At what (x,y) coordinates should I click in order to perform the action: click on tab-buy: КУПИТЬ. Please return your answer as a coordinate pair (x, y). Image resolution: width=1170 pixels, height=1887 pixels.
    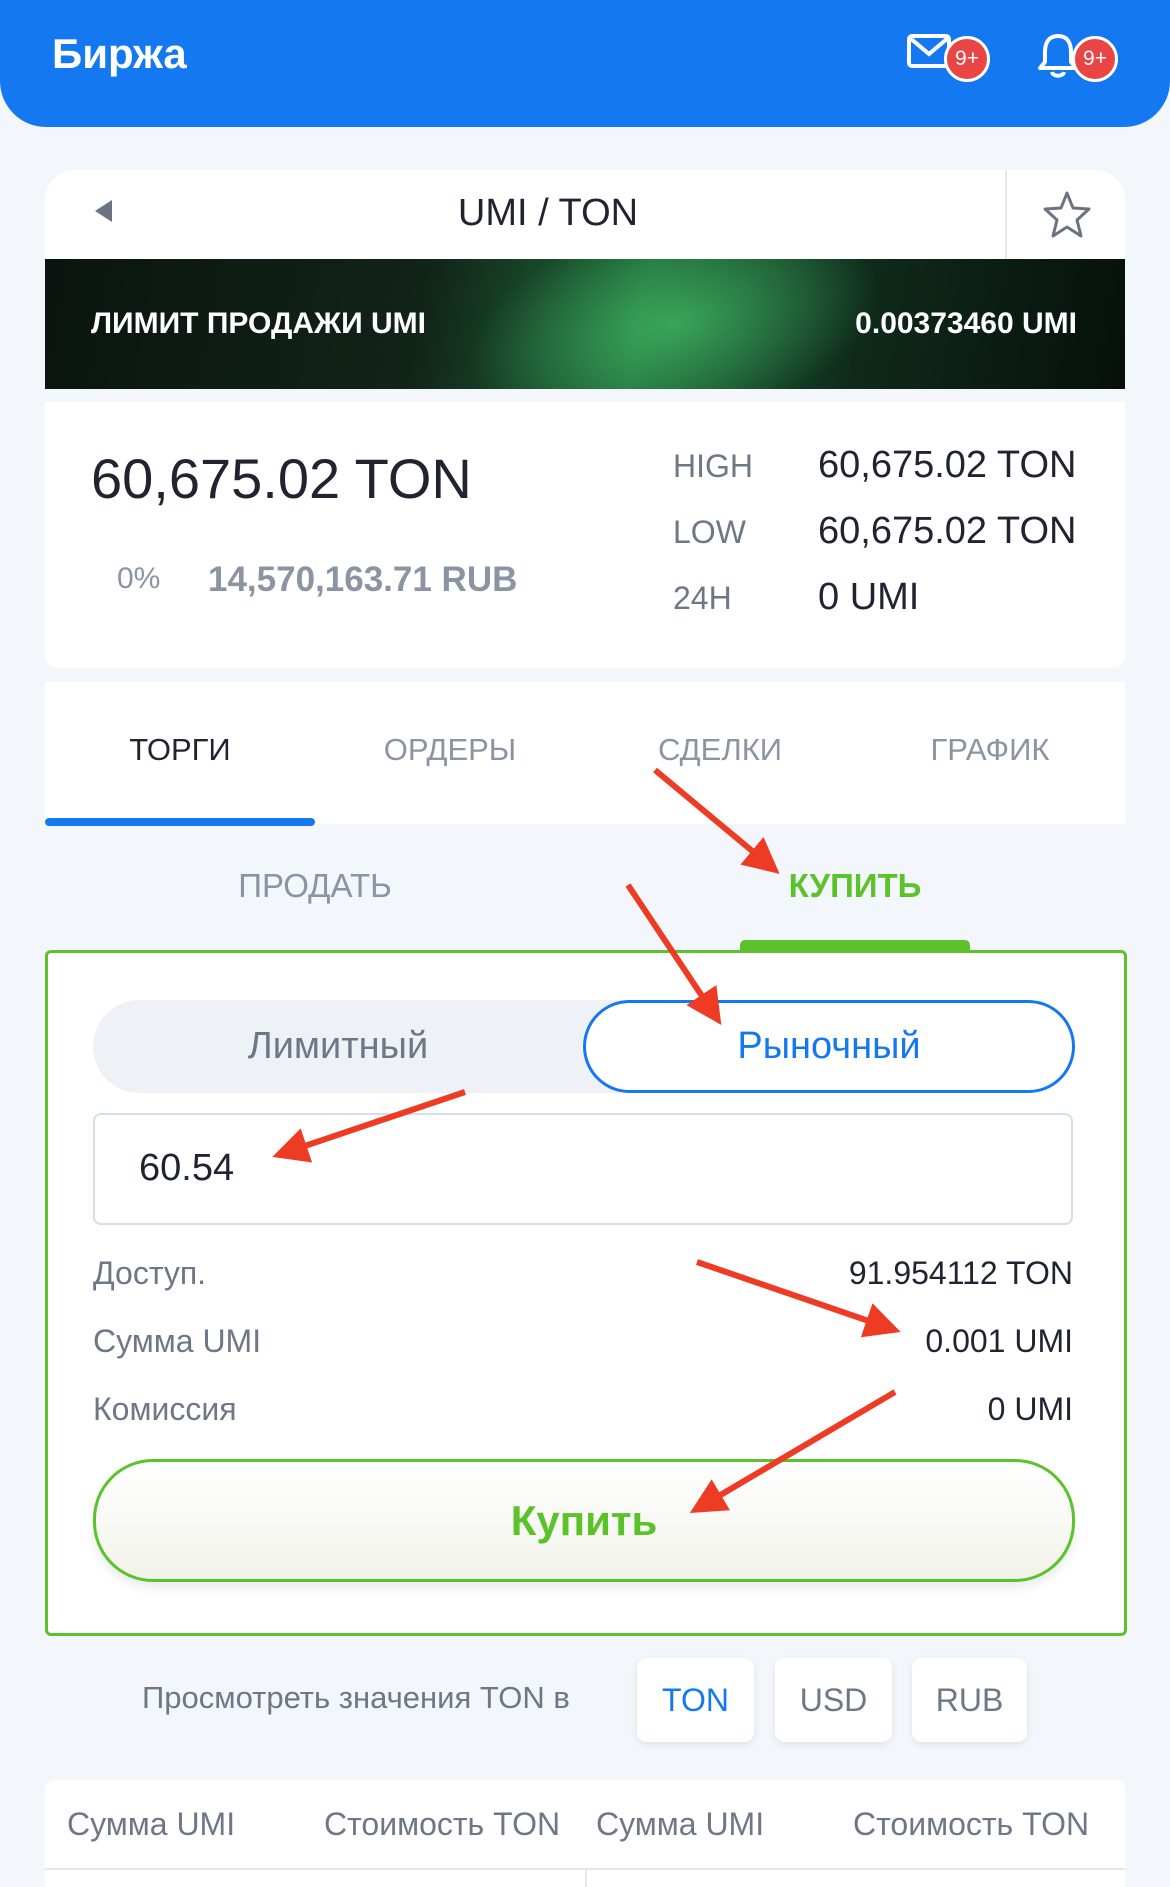
    Looking at the image, I should click on (855, 886).